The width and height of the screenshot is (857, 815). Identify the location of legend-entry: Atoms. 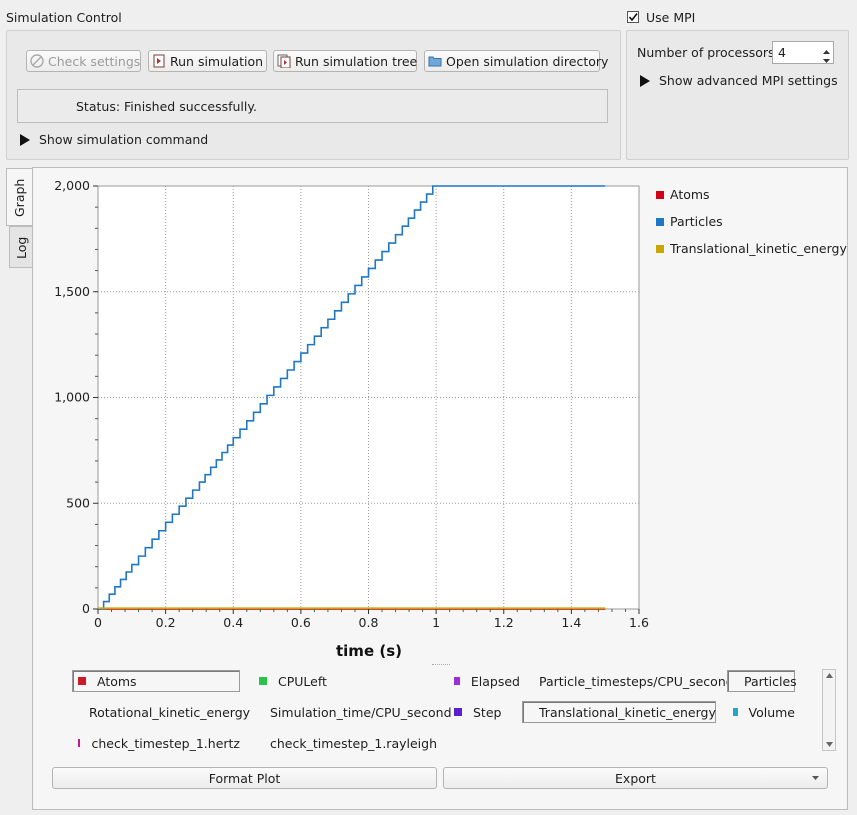
(690, 194).